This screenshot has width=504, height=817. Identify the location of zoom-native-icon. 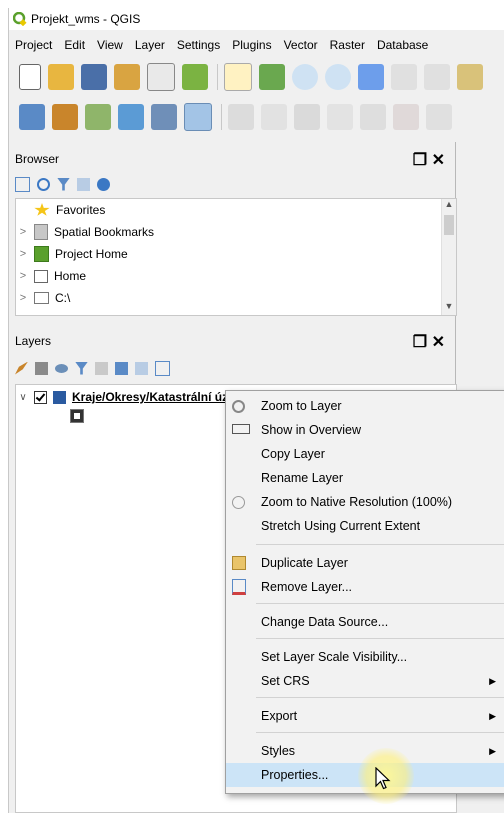
(470, 77).